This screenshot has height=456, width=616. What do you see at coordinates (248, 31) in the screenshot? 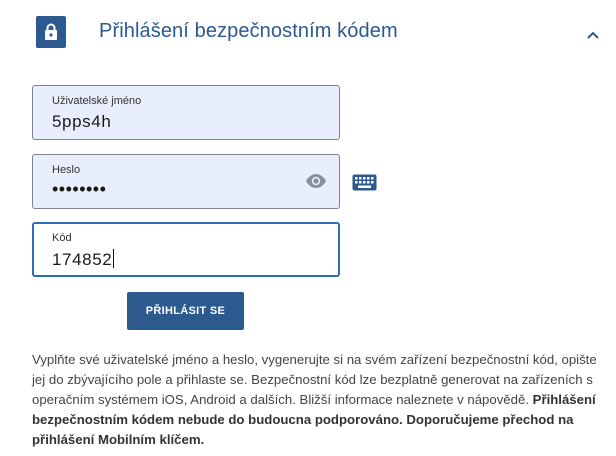
I see `section-title: Přihlášení bezpečnostním kódem` at bounding box center [248, 31].